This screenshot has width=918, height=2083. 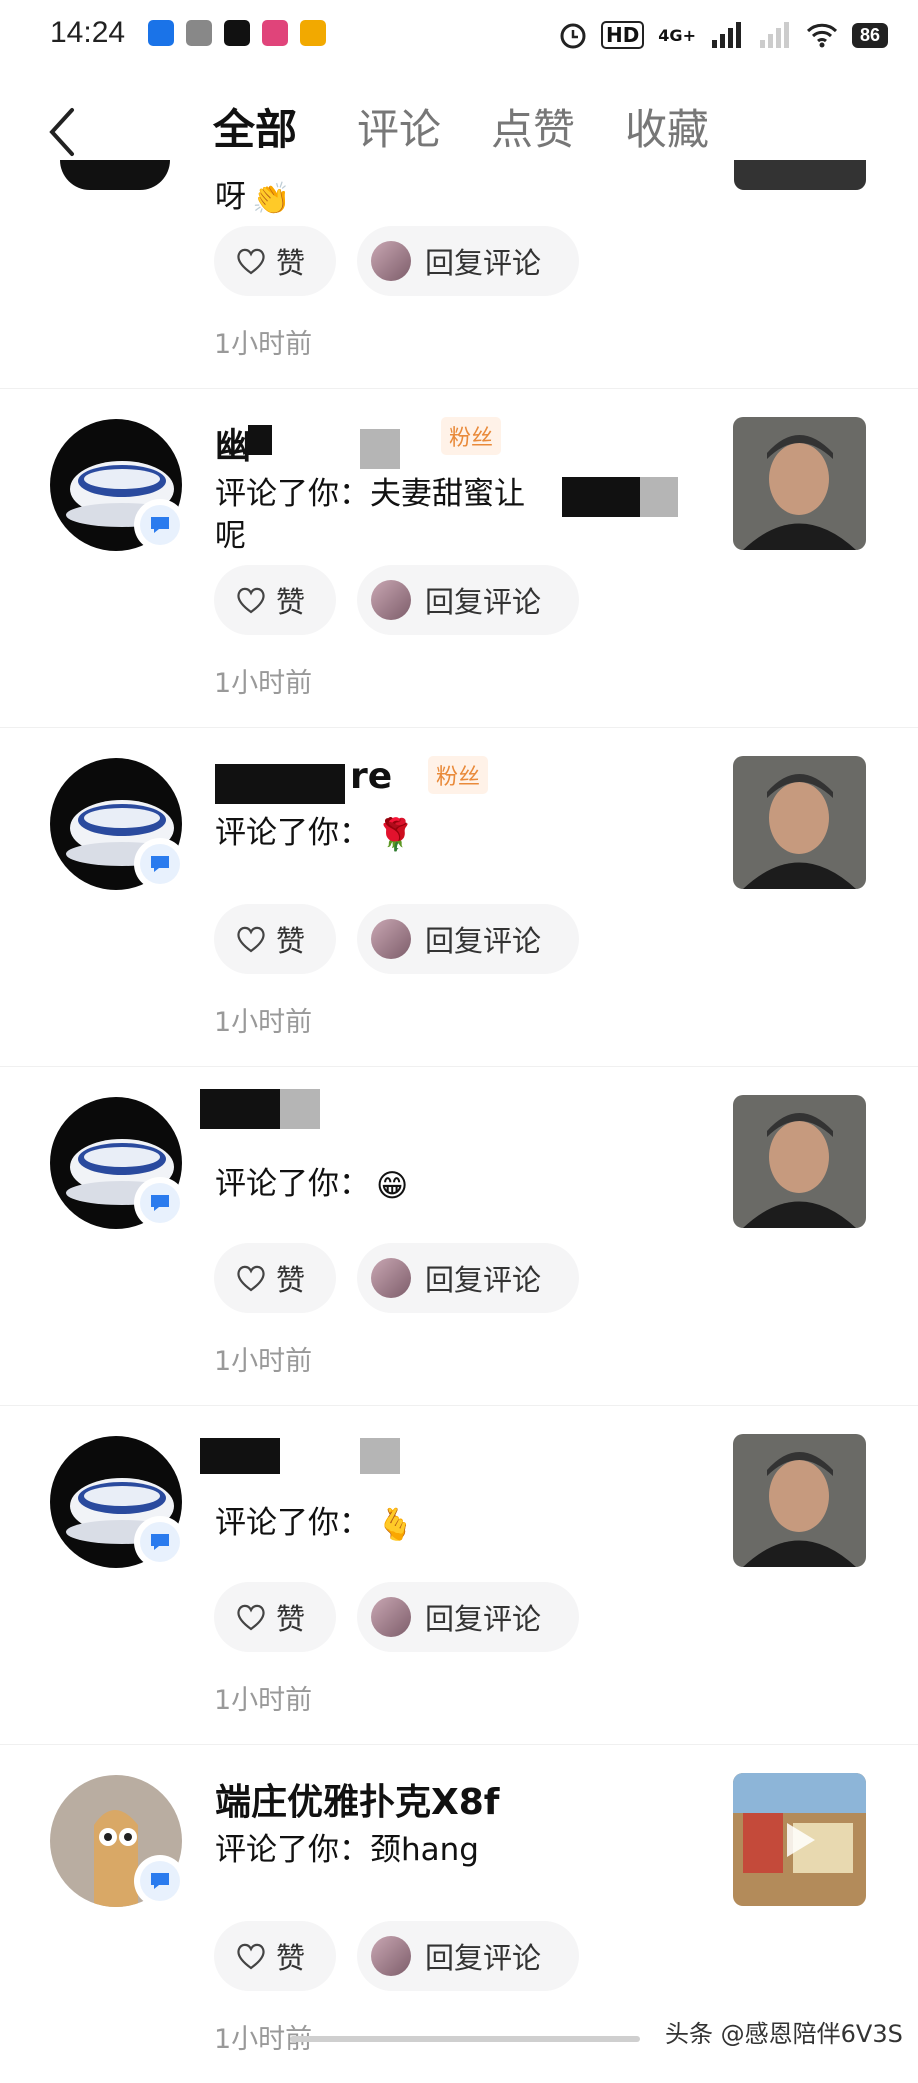 I want to click on user-name: 幽, so click(x=233, y=443).